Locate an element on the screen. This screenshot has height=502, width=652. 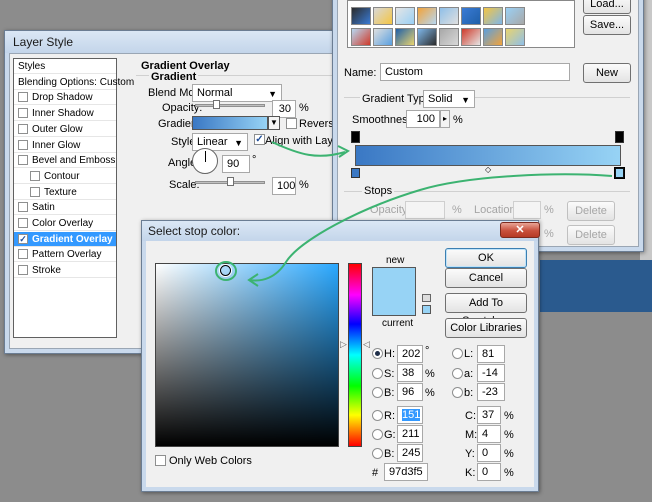
style-checkbox: ✓ is located at coordinates (23, 238).